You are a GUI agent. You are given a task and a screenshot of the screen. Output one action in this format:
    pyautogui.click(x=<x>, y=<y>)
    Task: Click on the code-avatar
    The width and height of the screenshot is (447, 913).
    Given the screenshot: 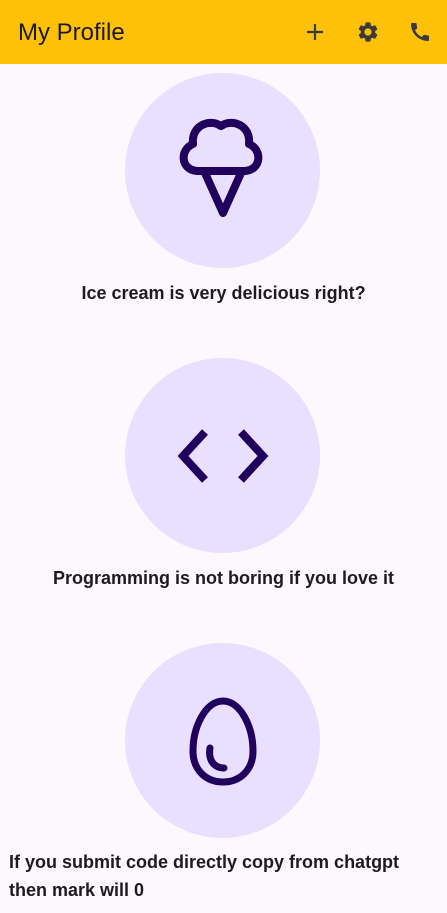 What is the action you would take?
    pyautogui.click(x=222, y=455)
    